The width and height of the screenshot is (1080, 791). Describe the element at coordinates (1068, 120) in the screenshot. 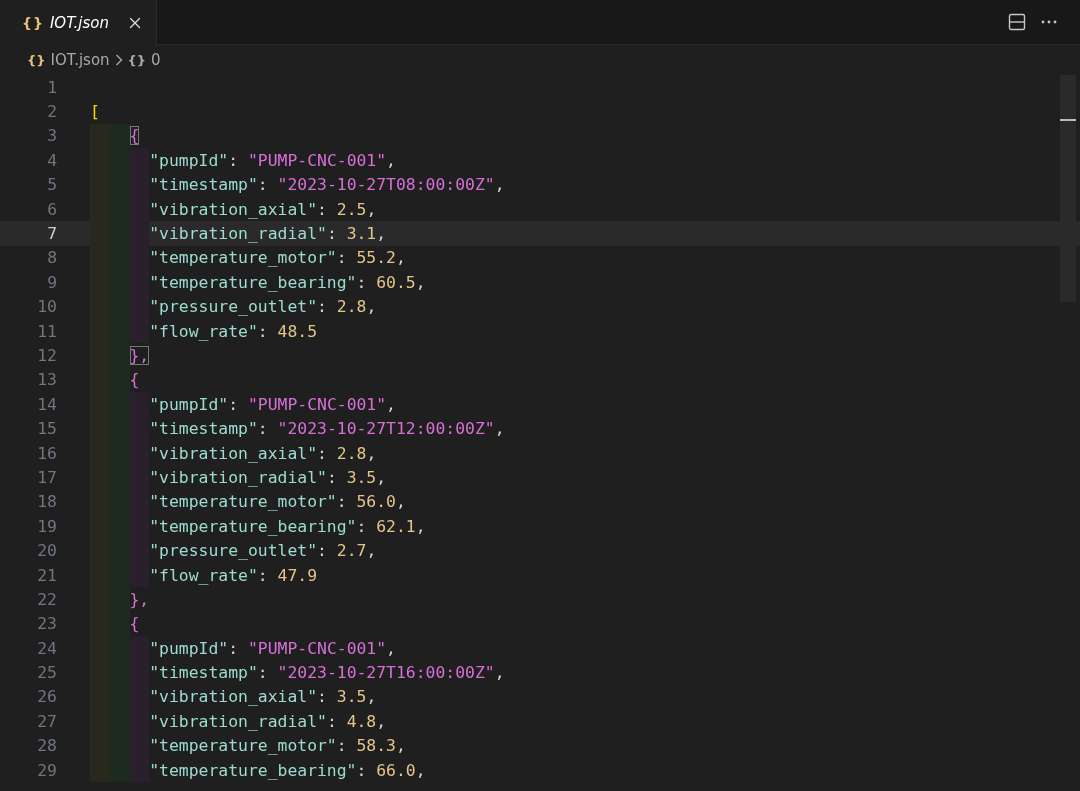

I see `cursor-marker` at that location.